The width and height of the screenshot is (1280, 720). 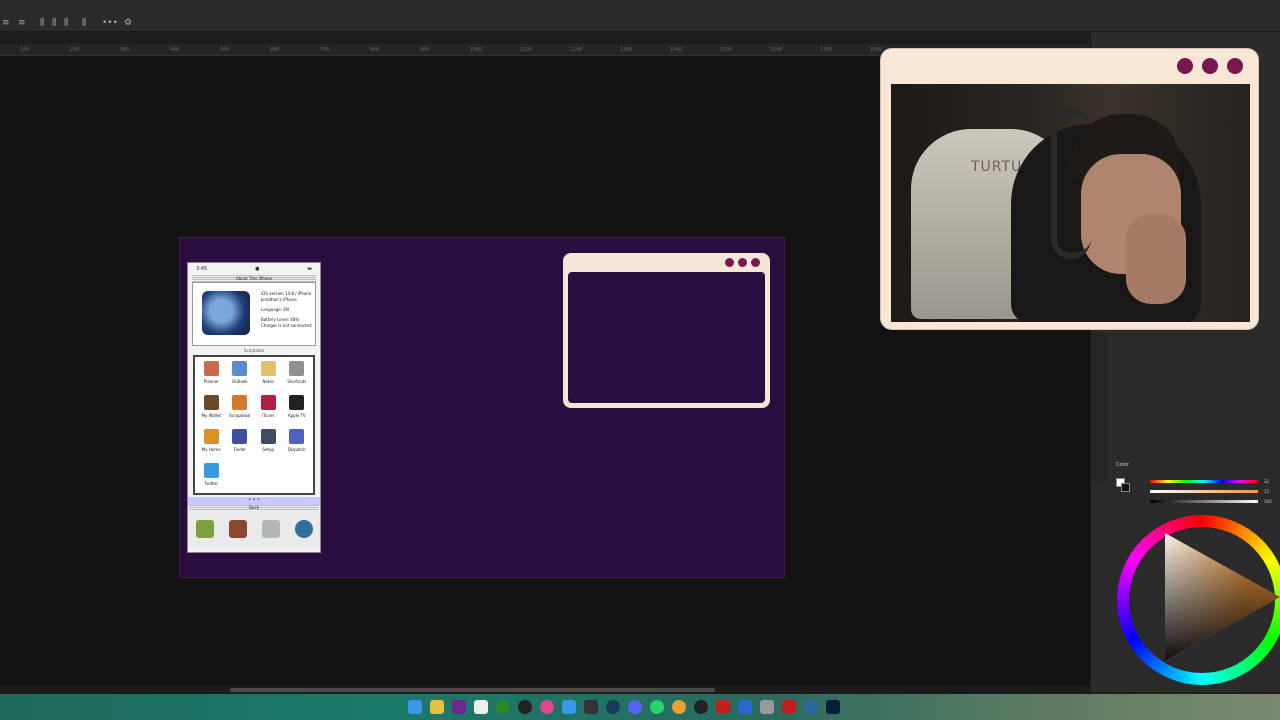 I want to click on calculator-icon, so click(x=270, y=529).